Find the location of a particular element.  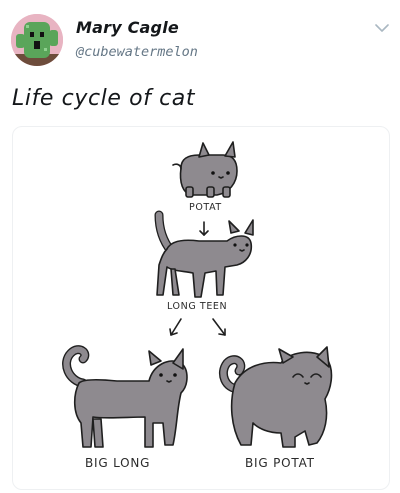

chevron-down-icon is located at coordinates (382, 28).